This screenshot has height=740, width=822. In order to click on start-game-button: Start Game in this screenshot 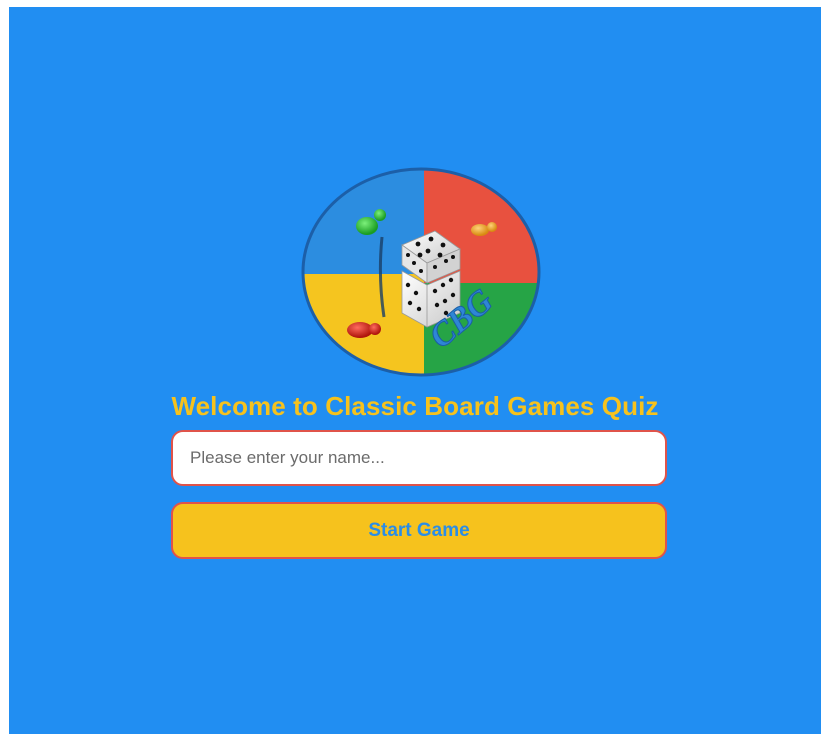, I will do `click(419, 530)`.